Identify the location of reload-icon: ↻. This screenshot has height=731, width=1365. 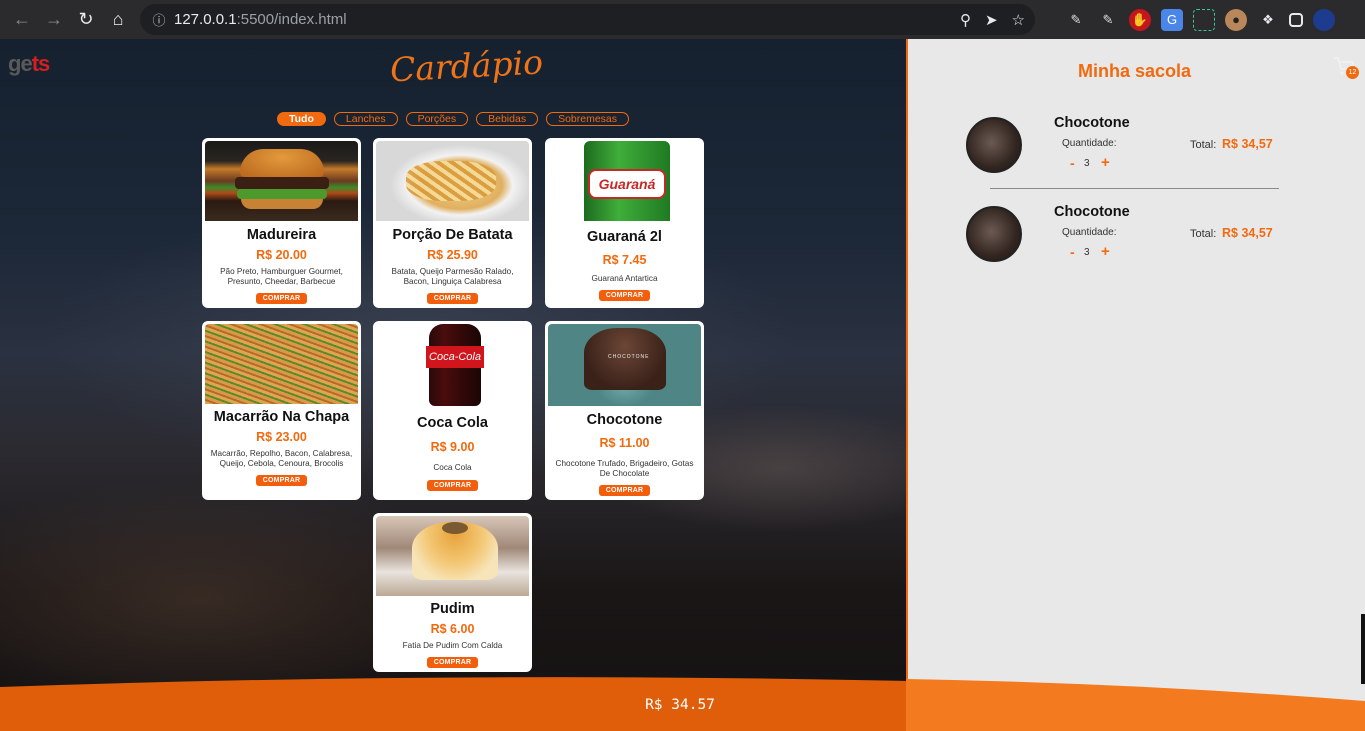
(86, 20).